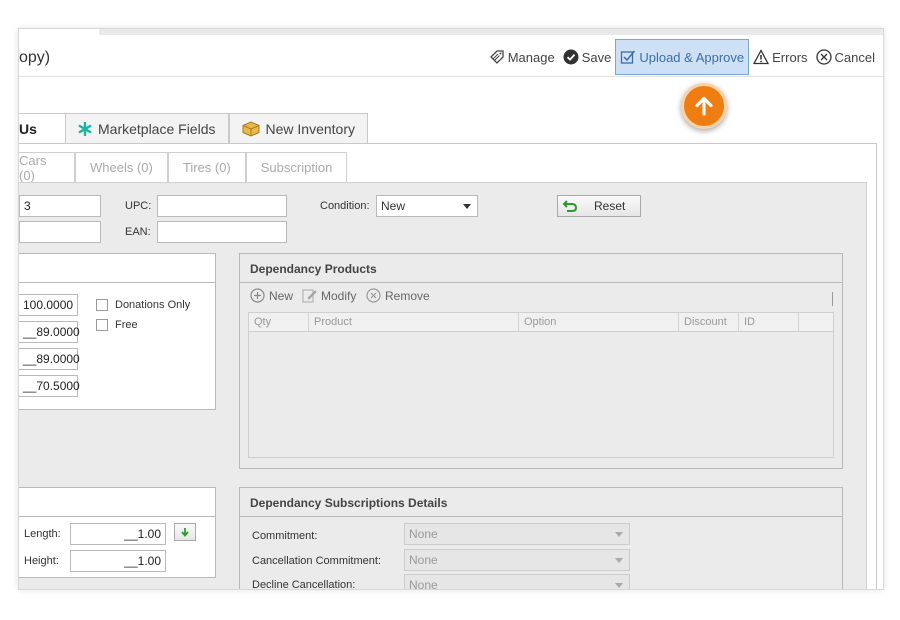 This screenshot has width=900, height=620. What do you see at coordinates (570, 206) in the screenshot?
I see `undo-icon` at bounding box center [570, 206].